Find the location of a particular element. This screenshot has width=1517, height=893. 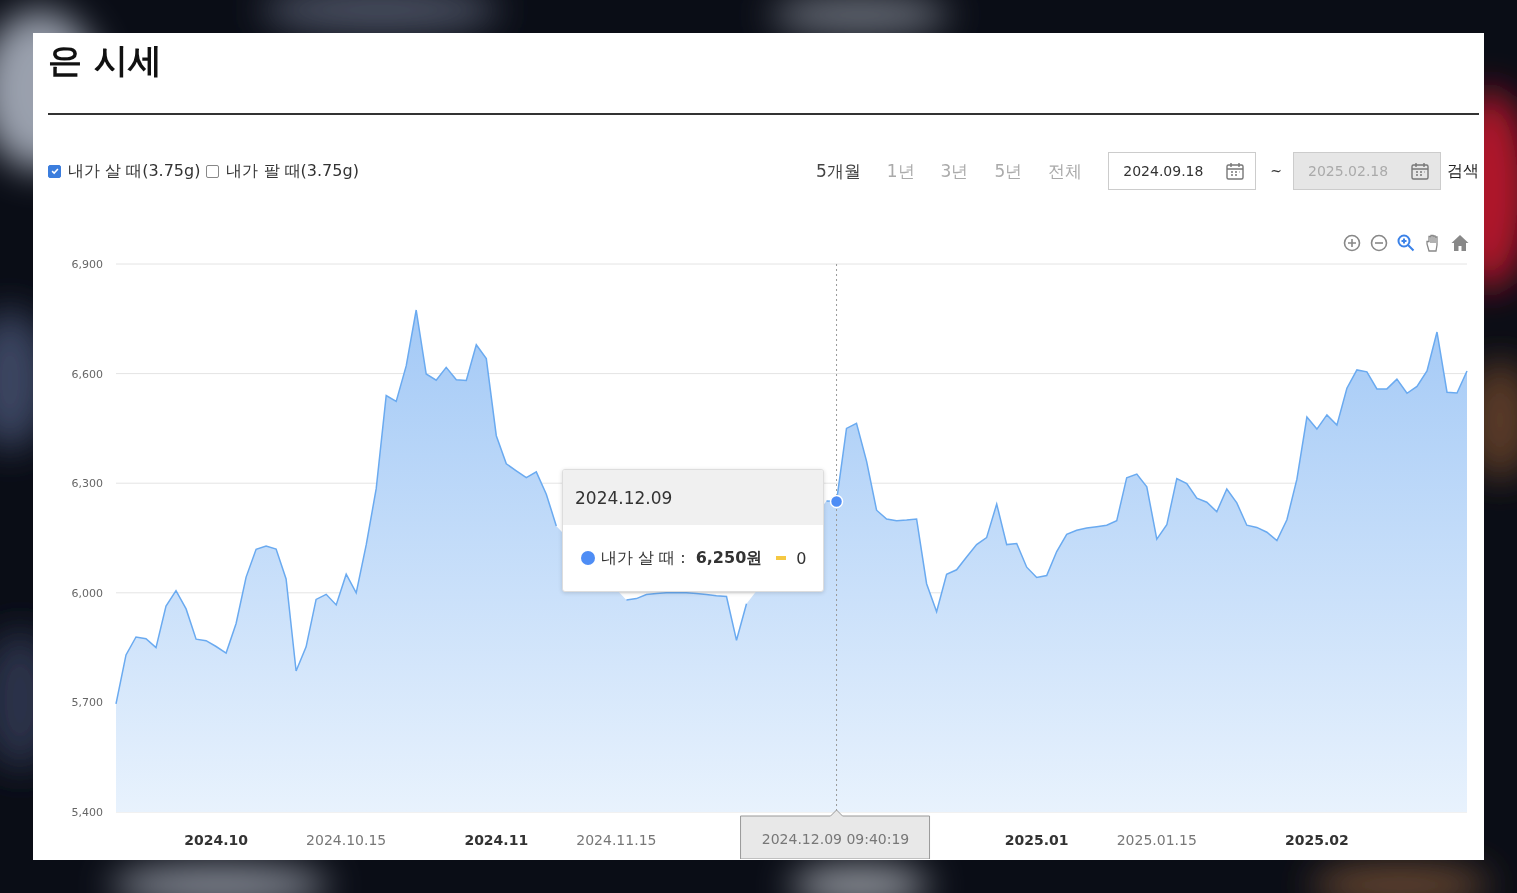

calendar-icon is located at coordinates (1235, 171).